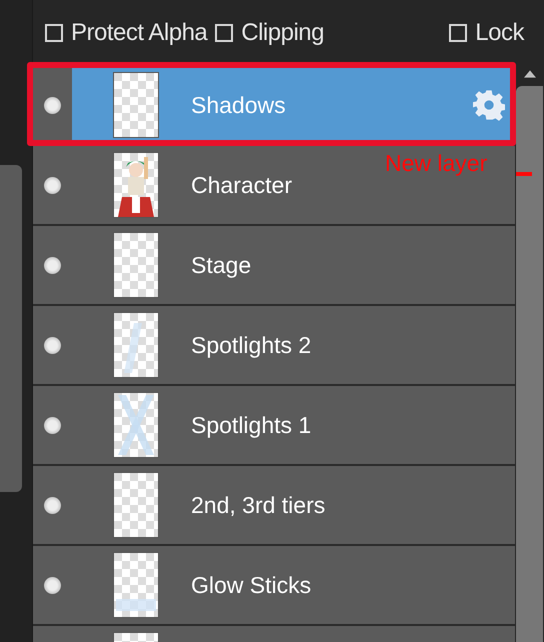  I want to click on layer-name: Spotlights 2, so click(251, 345).